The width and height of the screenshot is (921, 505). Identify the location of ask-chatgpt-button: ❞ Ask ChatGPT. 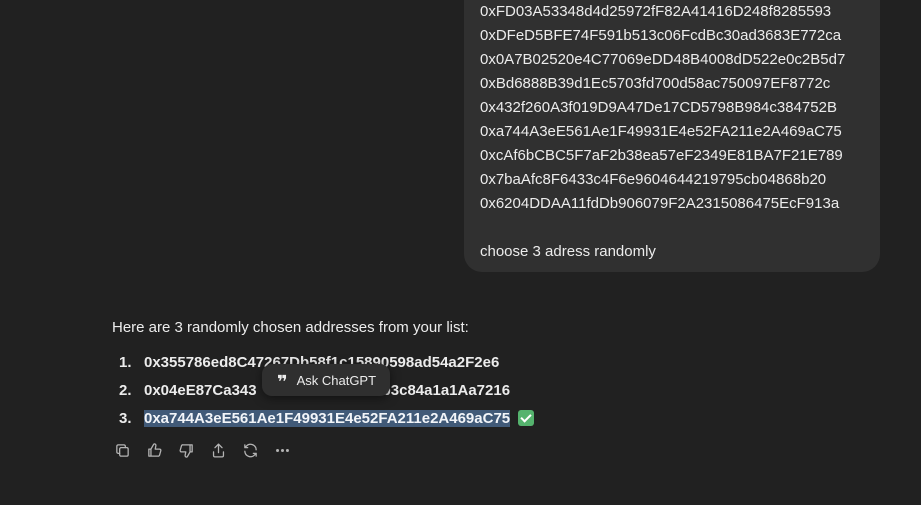
(326, 380).